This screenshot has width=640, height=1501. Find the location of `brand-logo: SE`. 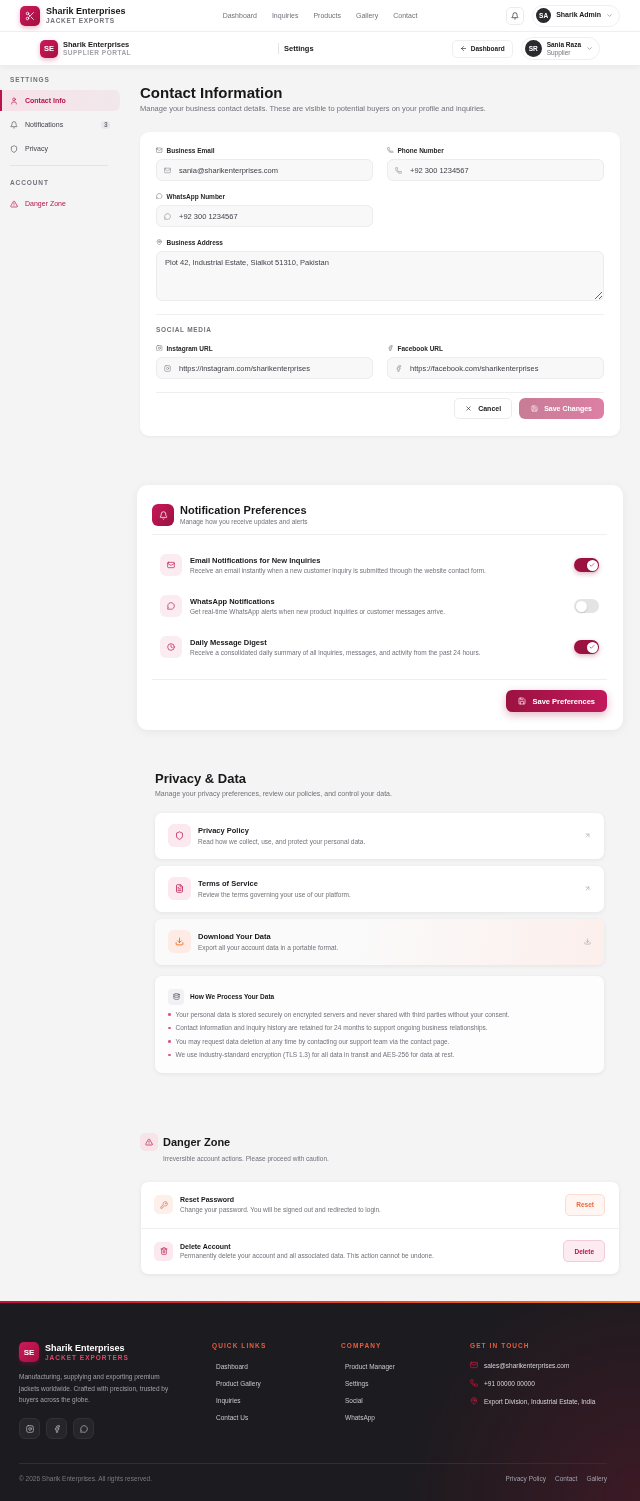

brand-logo: SE is located at coordinates (29, 1352).